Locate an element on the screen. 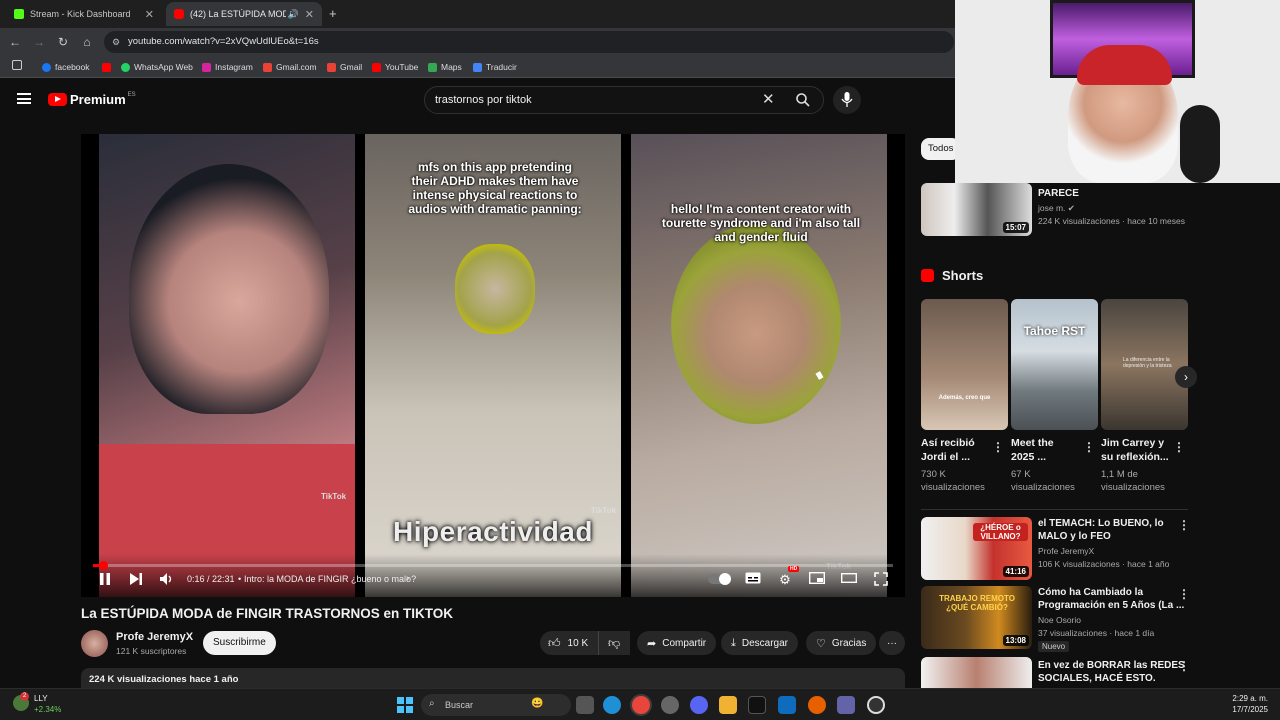 The image size is (1280, 720). subscribe-button: Suscribirme is located at coordinates (239, 643).